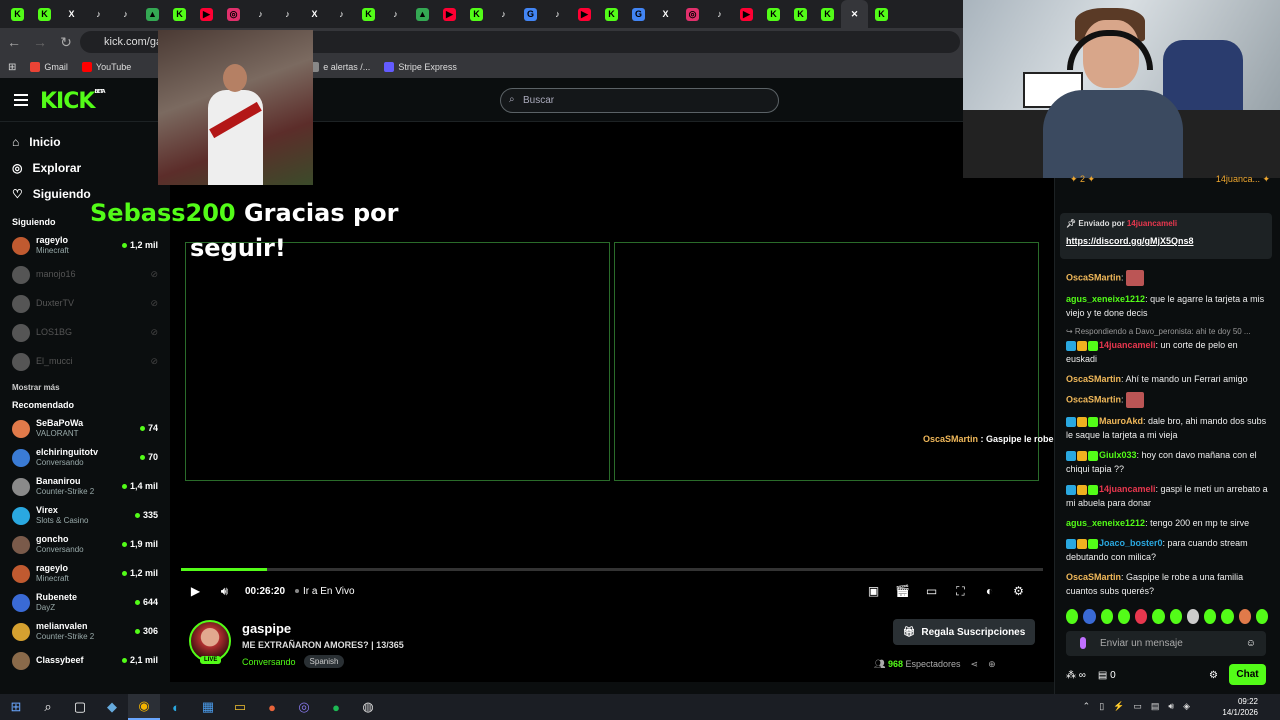 This screenshot has height=720, width=1280. What do you see at coordinates (902, 591) in the screenshot?
I see `clip-icon: 🎬︎` at bounding box center [902, 591].